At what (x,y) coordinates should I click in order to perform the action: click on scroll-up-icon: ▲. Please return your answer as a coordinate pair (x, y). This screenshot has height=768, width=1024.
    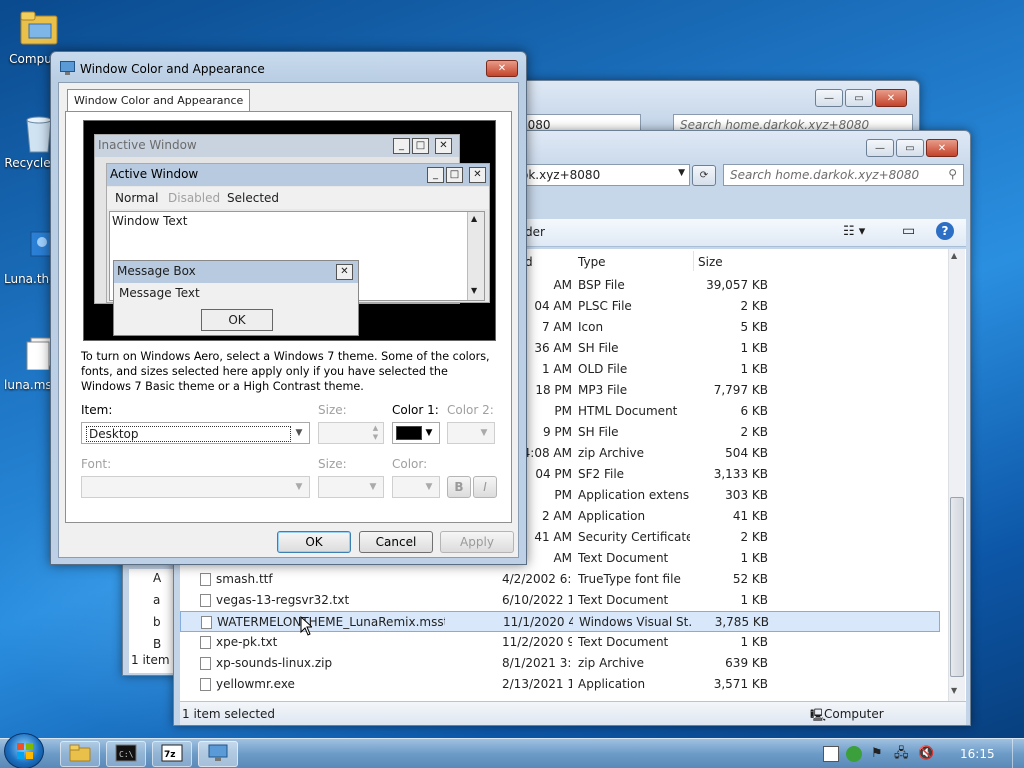
    Looking at the image, I should click on (954, 255).